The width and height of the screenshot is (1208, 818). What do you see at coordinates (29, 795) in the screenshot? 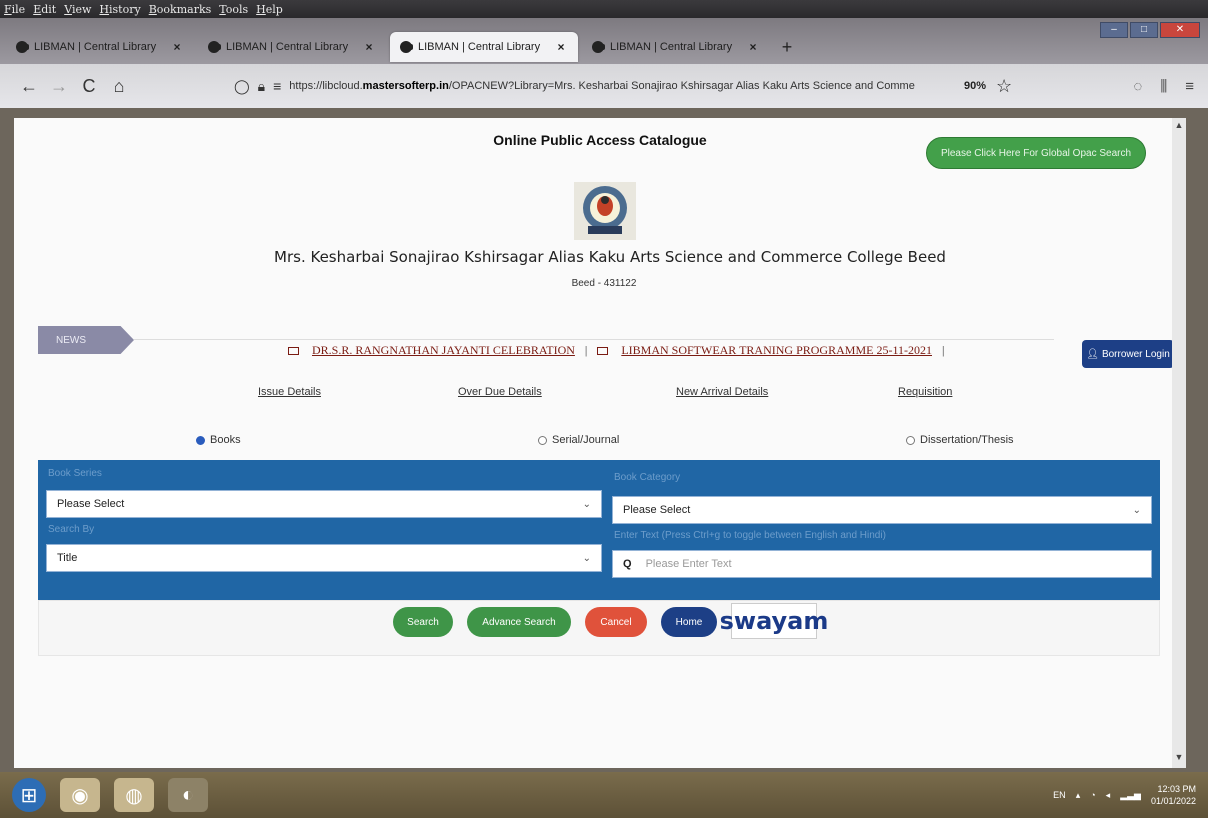
I see `start-button: ⊞` at bounding box center [29, 795].